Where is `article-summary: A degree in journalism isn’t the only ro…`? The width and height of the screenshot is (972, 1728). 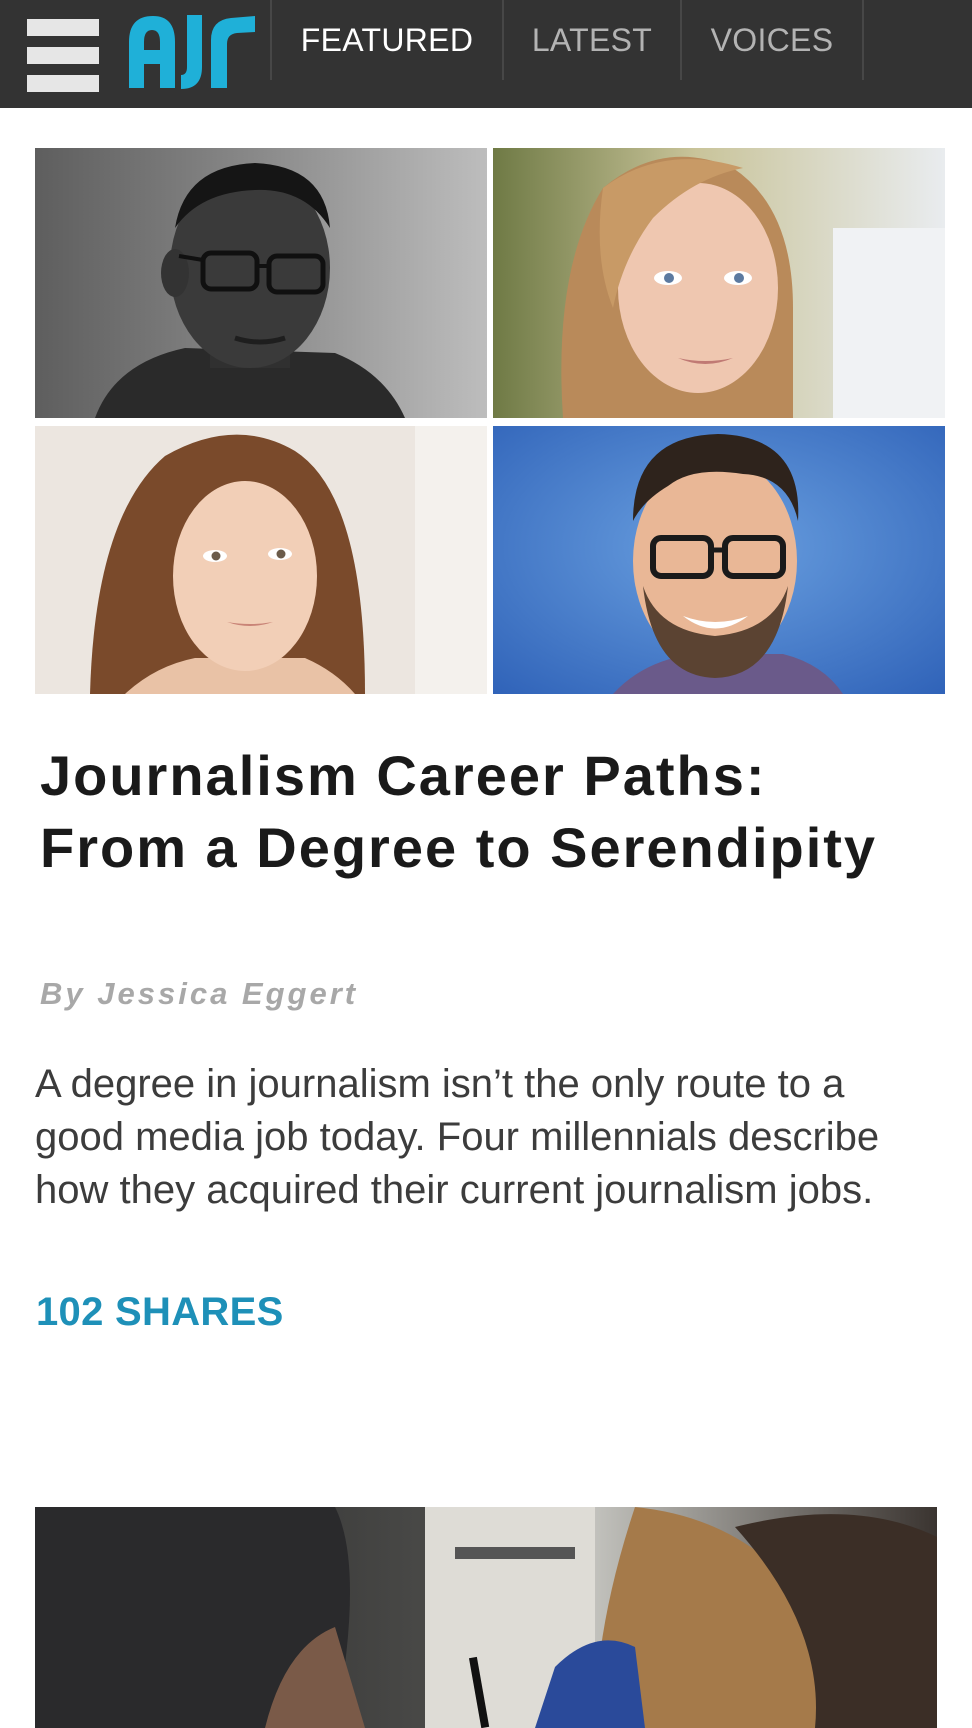
article-summary: A degree in journalism isn’t the only ro… is located at coordinates (457, 1137).